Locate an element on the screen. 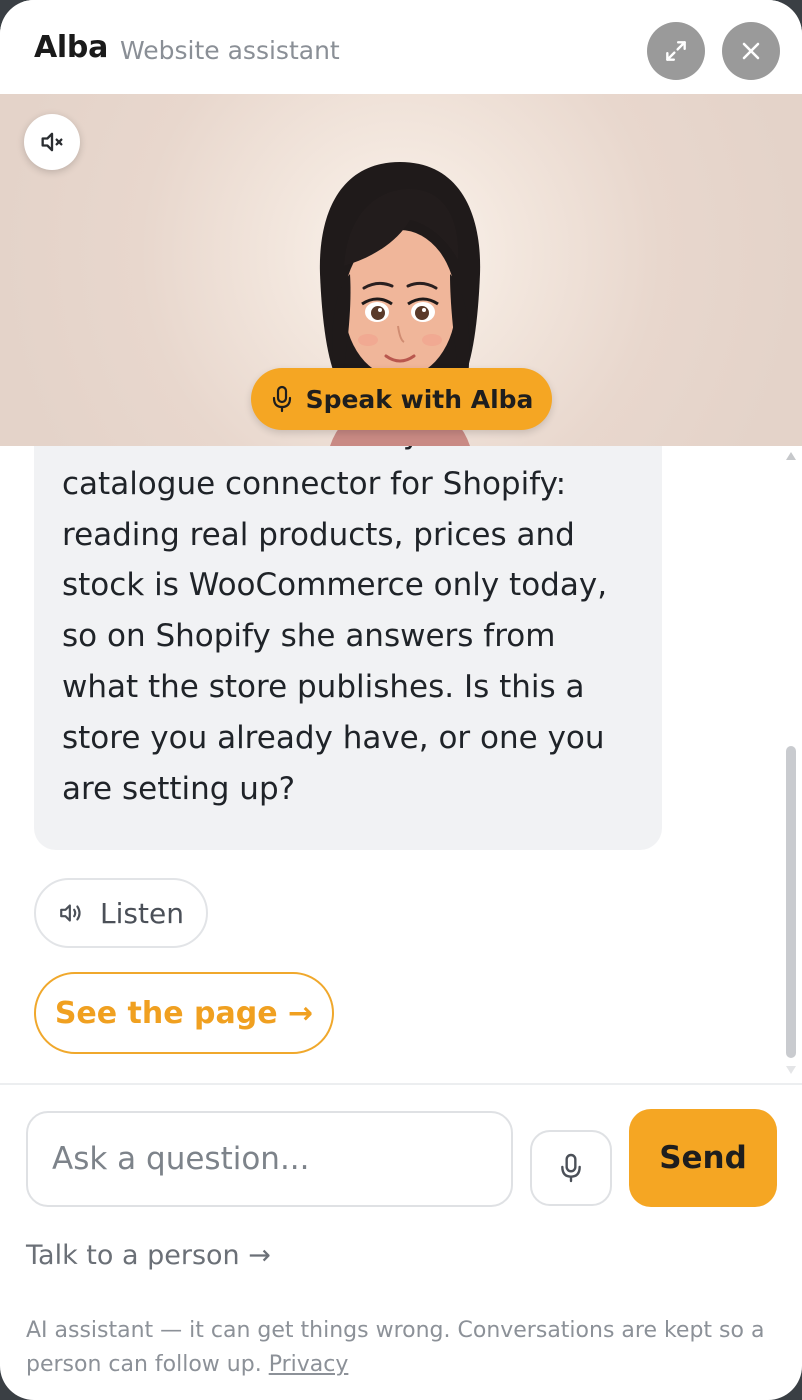  expand-icon is located at coordinates (676, 51).